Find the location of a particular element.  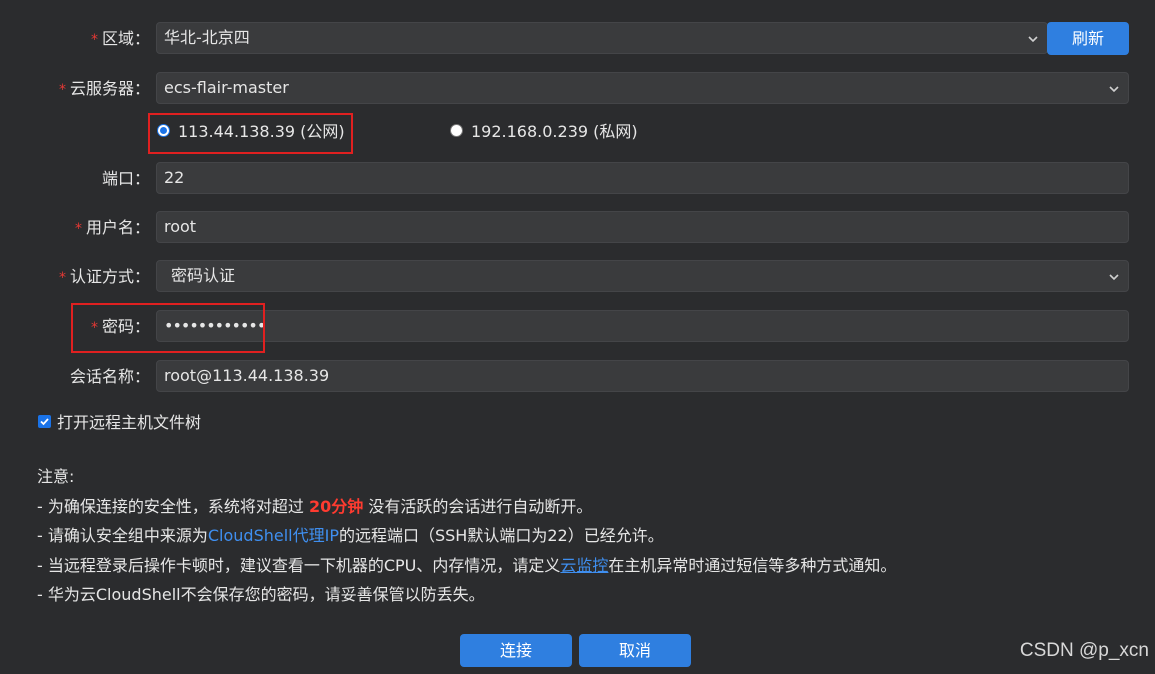

port-input: 22 is located at coordinates (642, 178).